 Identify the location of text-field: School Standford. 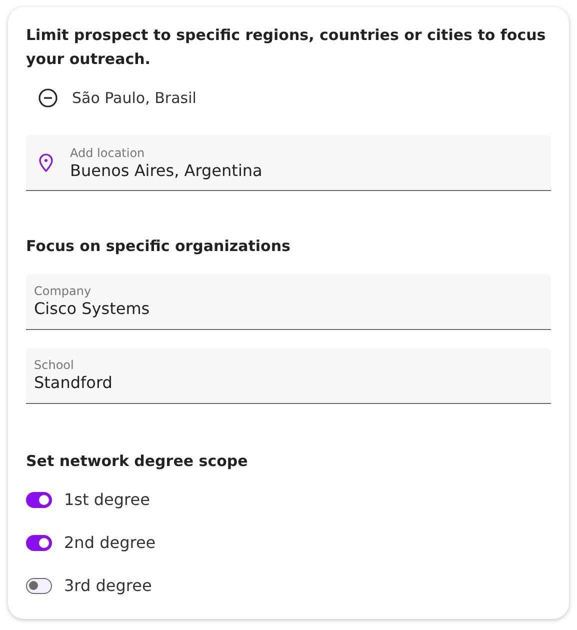
(288, 376).